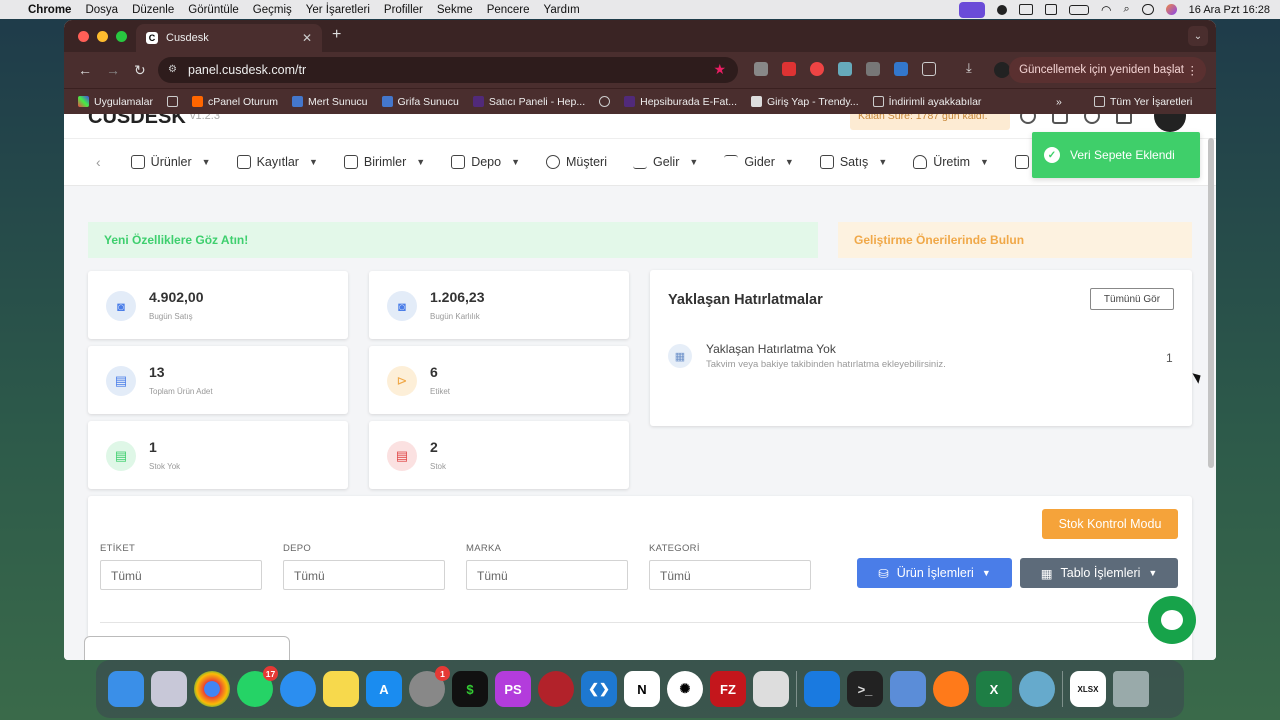  Describe the element at coordinates (384, 162) in the screenshot. I see `nav-units: Birimler ▼` at that location.